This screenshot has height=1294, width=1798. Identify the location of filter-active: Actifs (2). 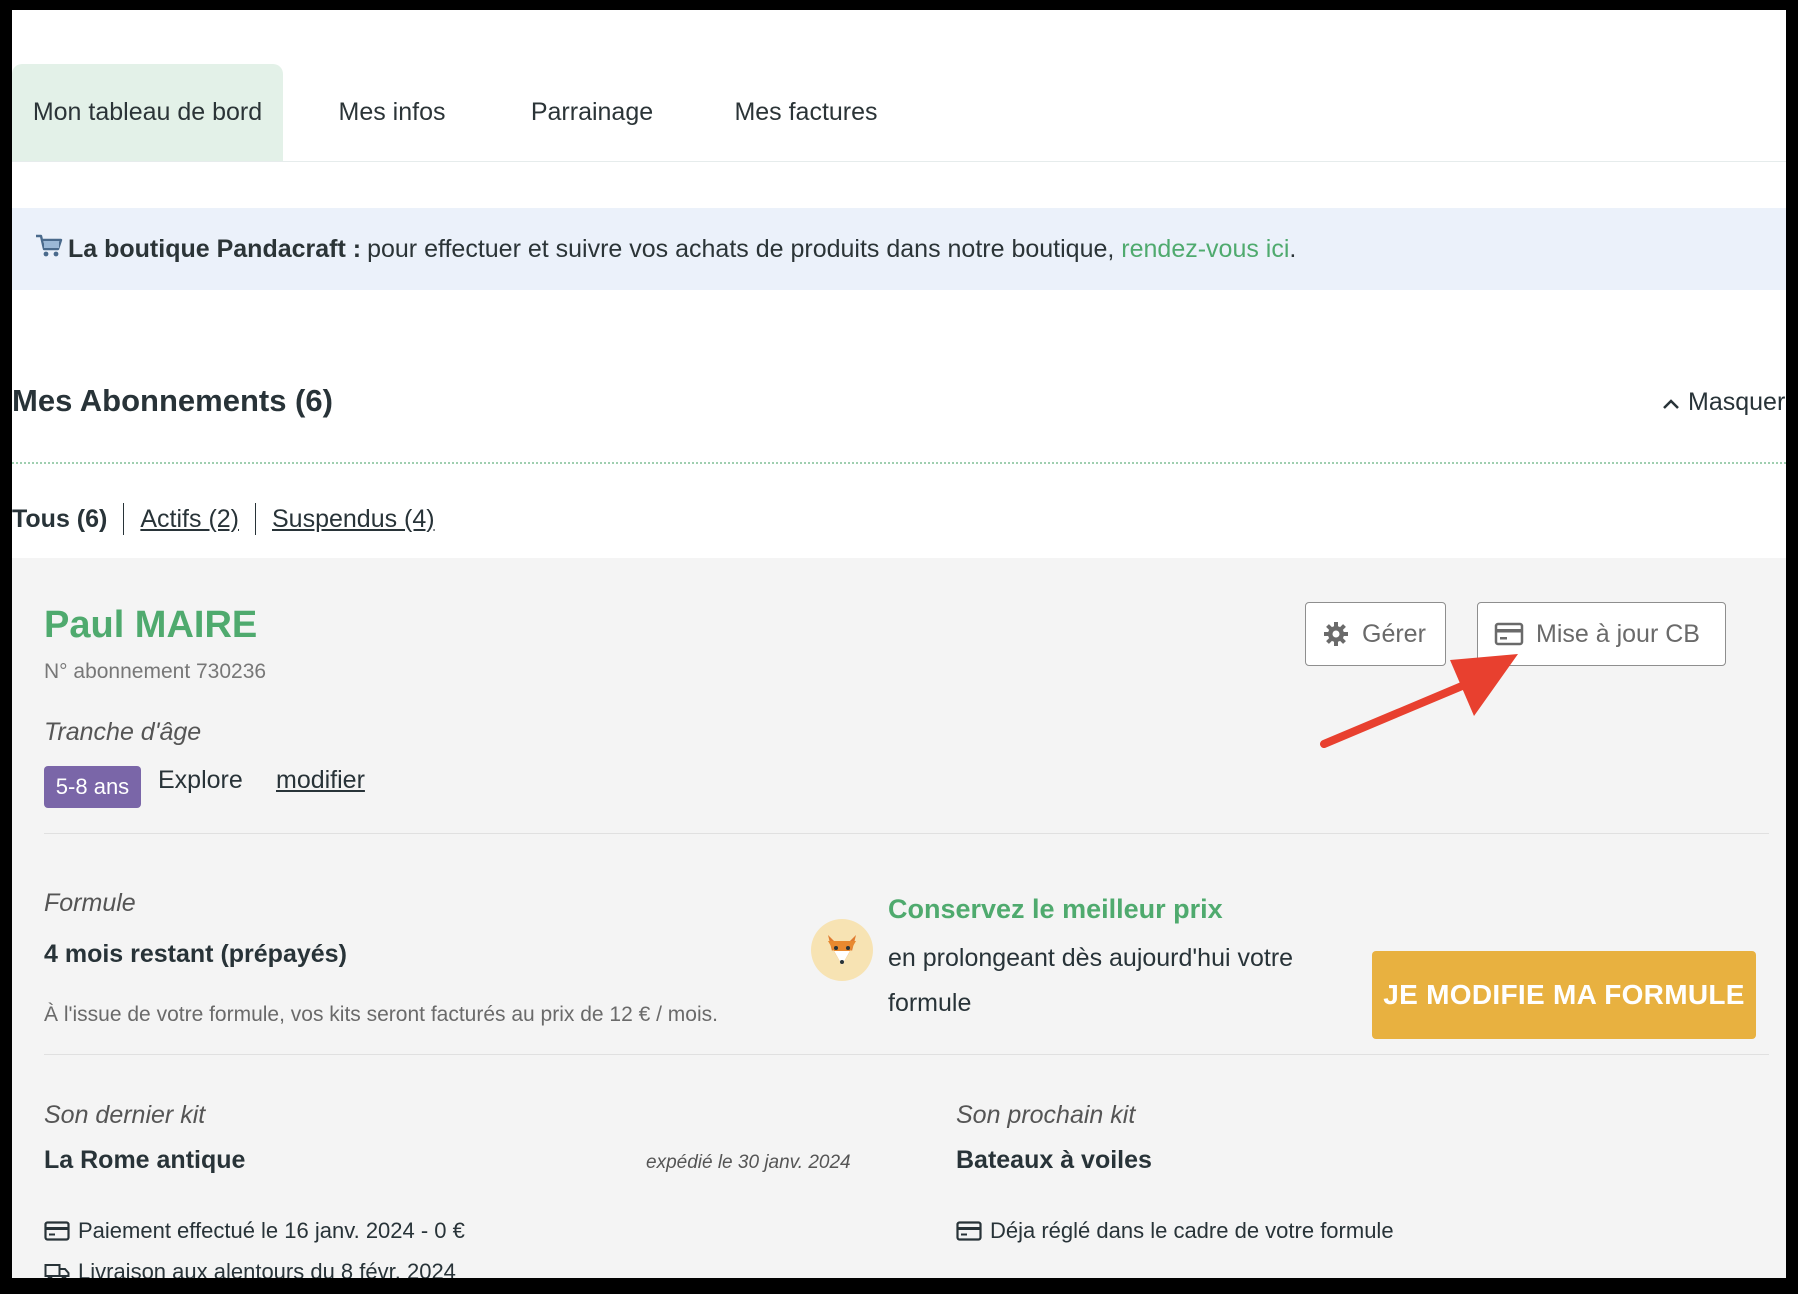
(189, 519).